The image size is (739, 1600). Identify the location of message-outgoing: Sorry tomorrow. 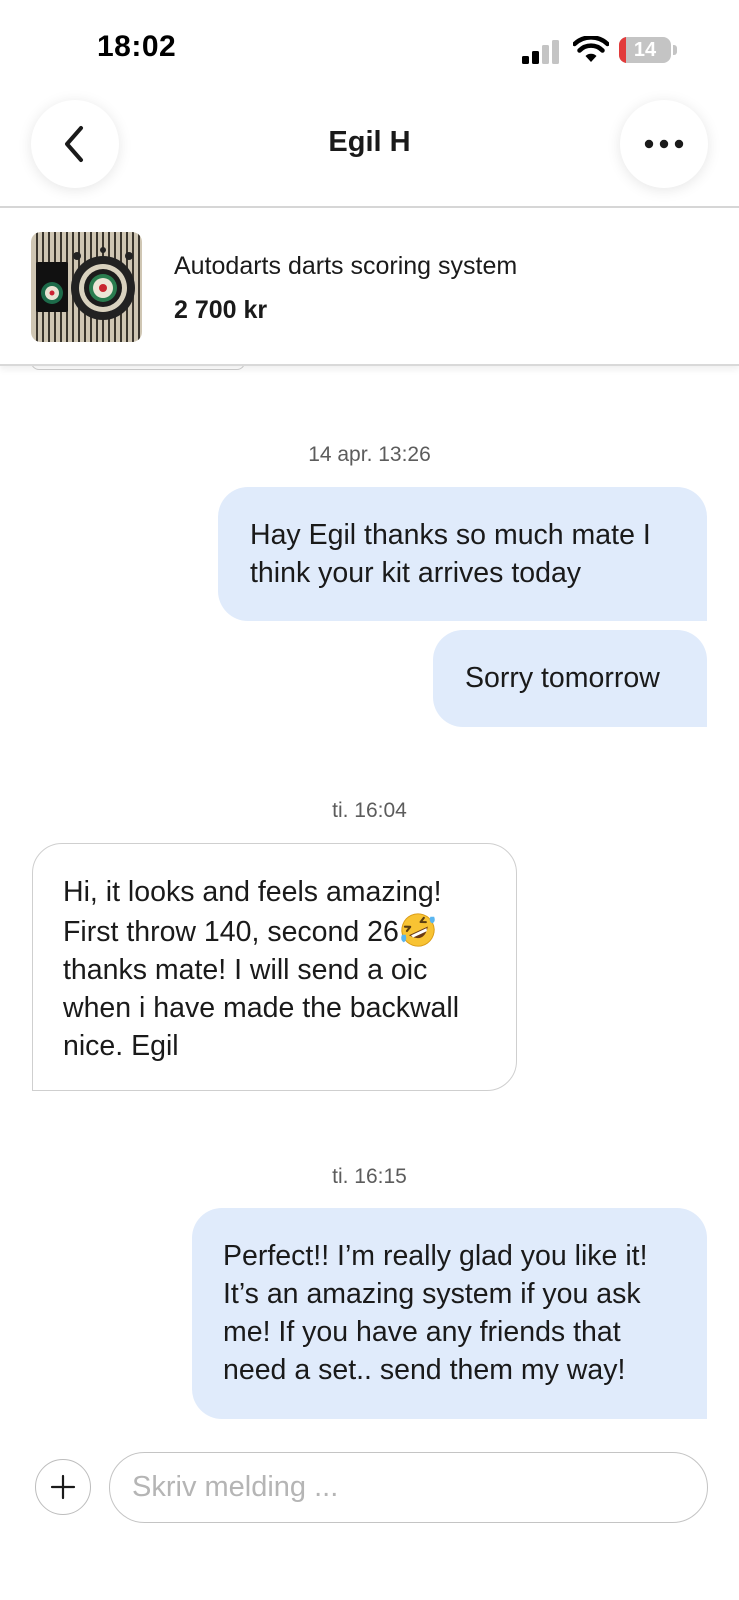
(570, 678).